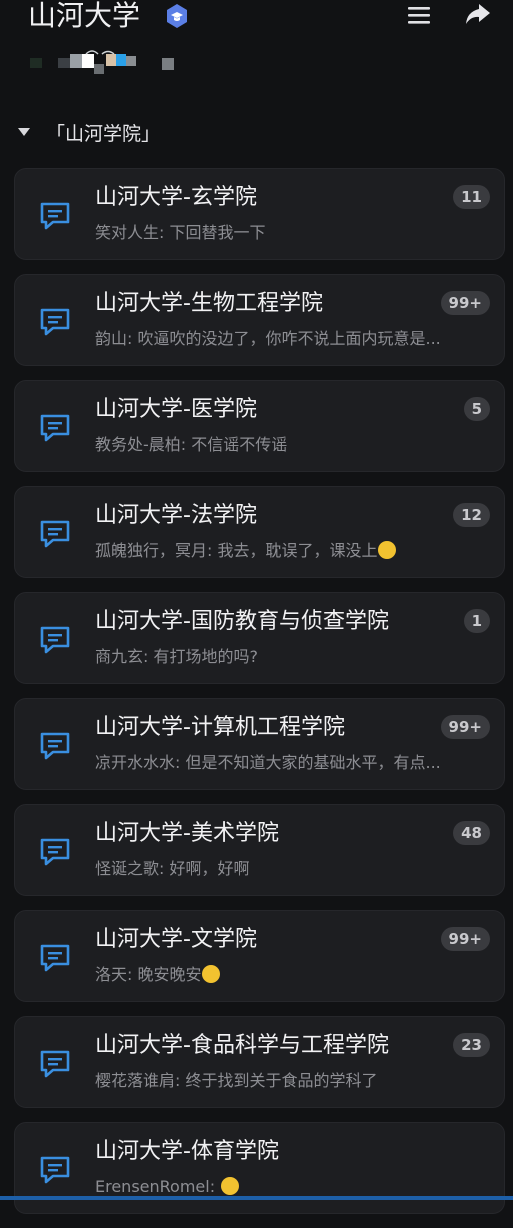 Image resolution: width=513 pixels, height=1228 pixels. What do you see at coordinates (176, 515) in the screenshot?
I see `group-title: 山河大学-法学院` at bounding box center [176, 515].